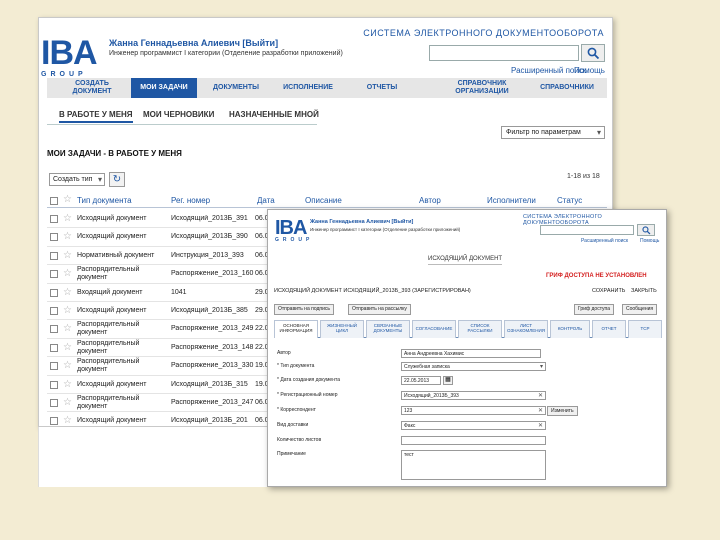 Image resolution: width=720 pixels, height=540 pixels. I want to click on col-description: Описание, so click(323, 200).